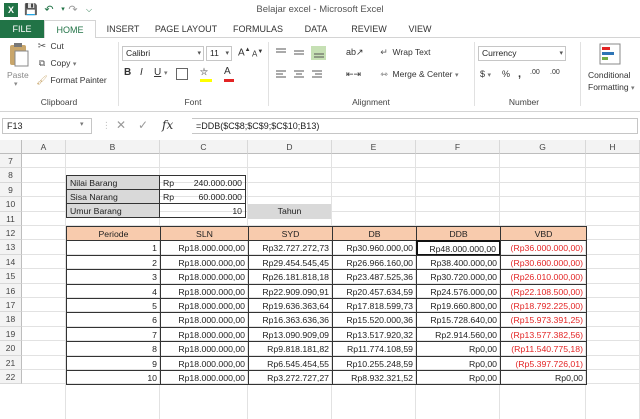 The width and height of the screenshot is (640, 419). What do you see at coordinates (543, 306) in the screenshot?
I see `table-cell-vbd: (Rp18.792.225,00)` at bounding box center [543, 306].